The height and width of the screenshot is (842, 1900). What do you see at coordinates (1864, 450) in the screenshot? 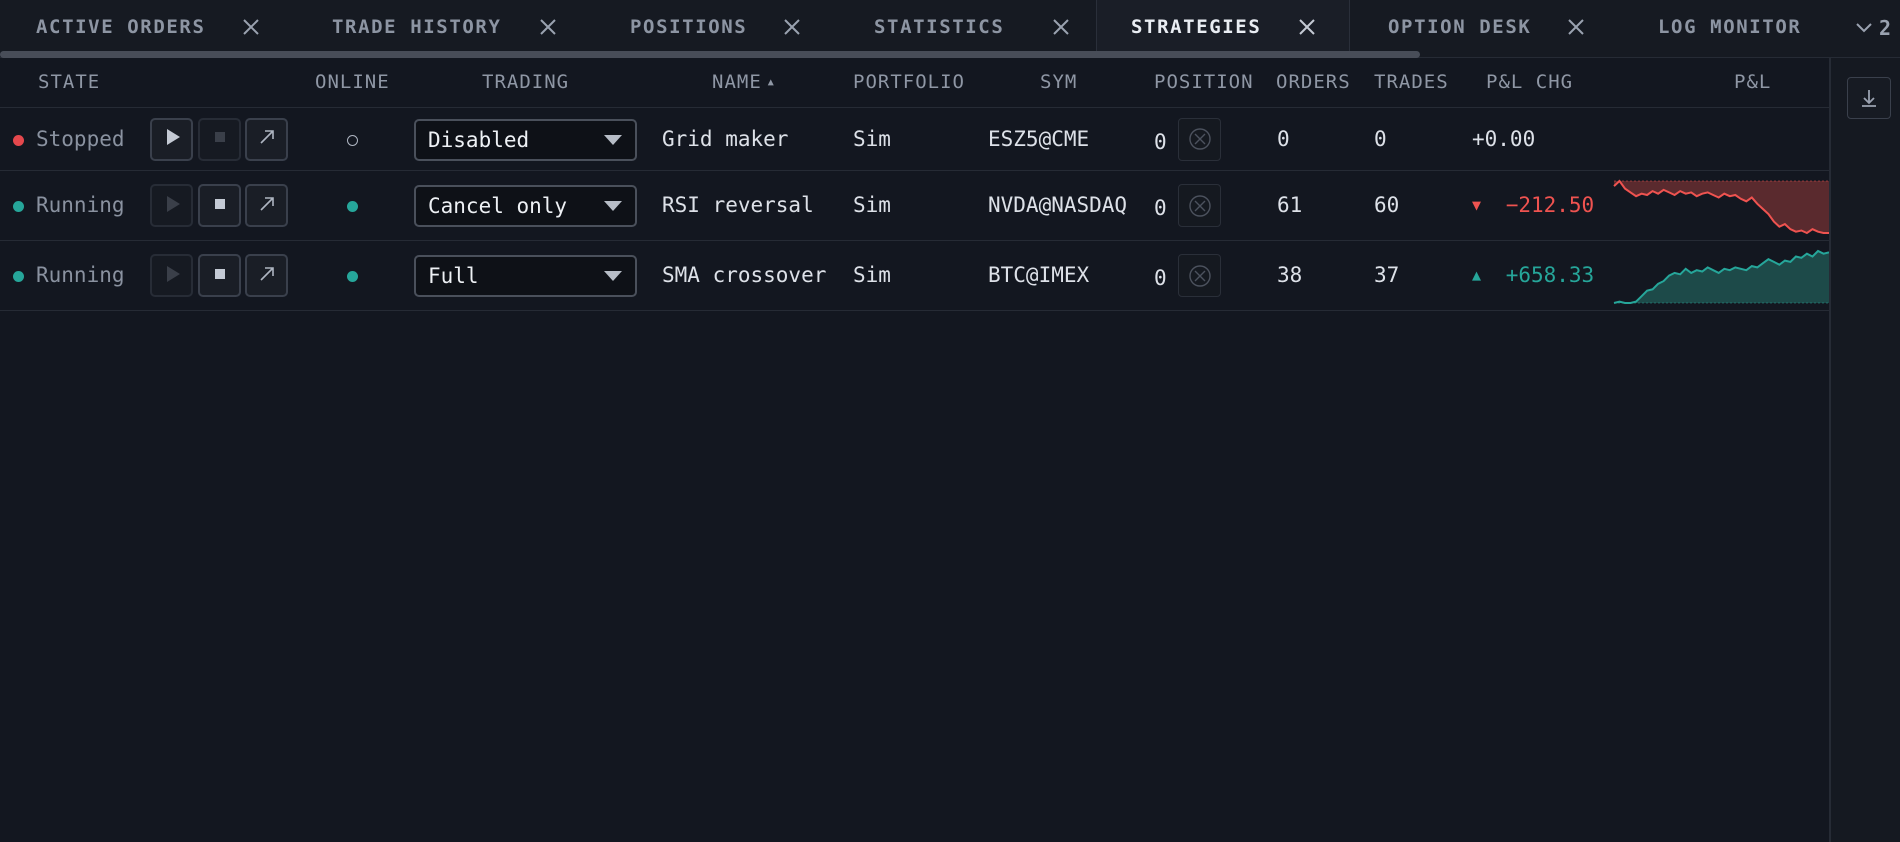
I see `side-panel` at bounding box center [1864, 450].